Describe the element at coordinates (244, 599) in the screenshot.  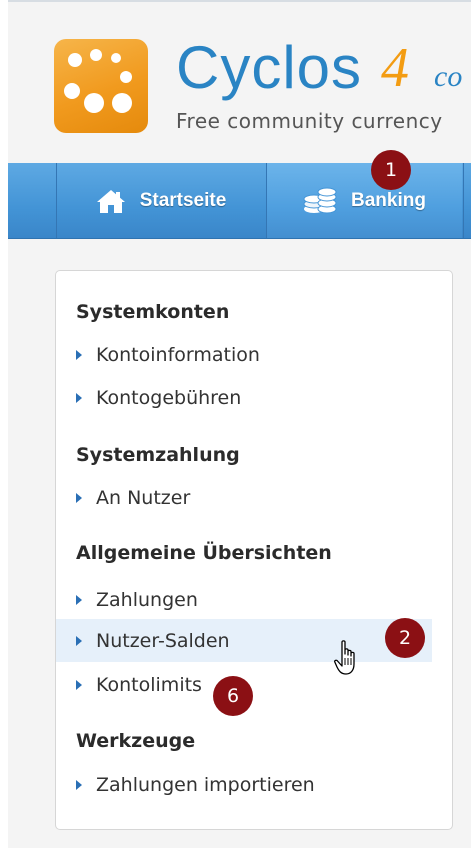
I see `menu-item-zahlungen: Zahlungen` at that location.